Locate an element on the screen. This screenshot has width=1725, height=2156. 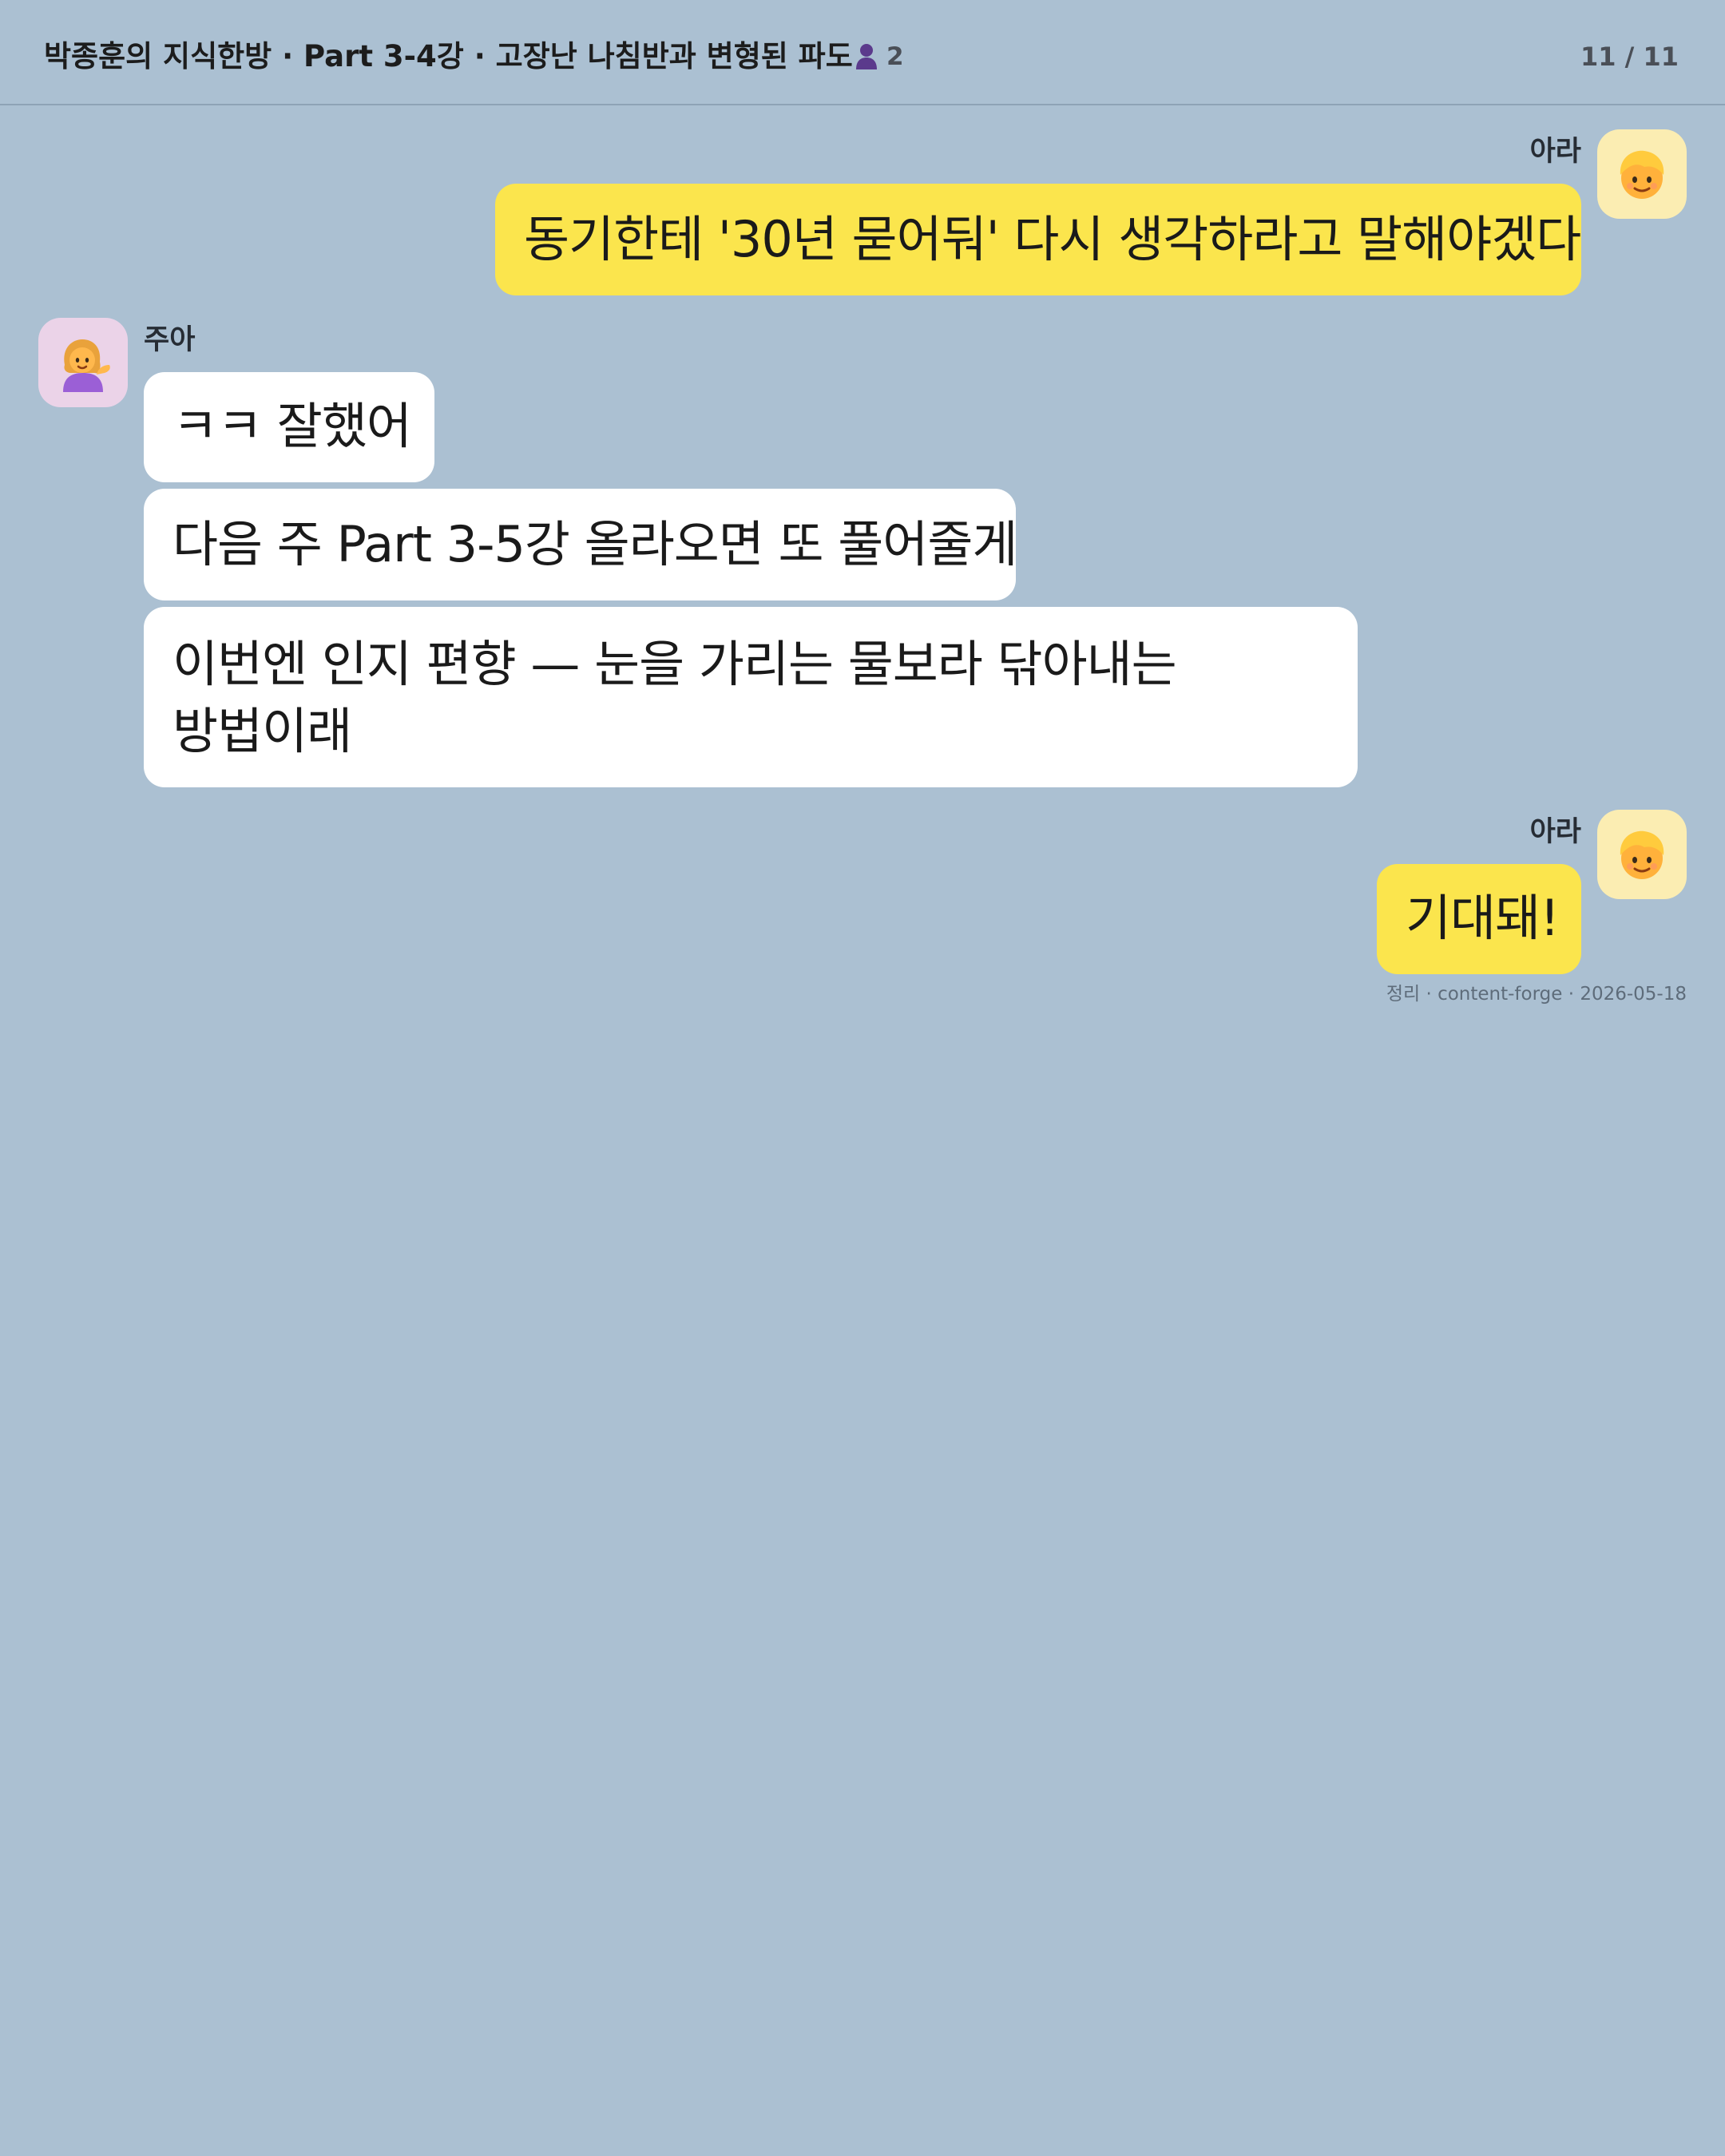
avatar-jua is located at coordinates (83, 362).